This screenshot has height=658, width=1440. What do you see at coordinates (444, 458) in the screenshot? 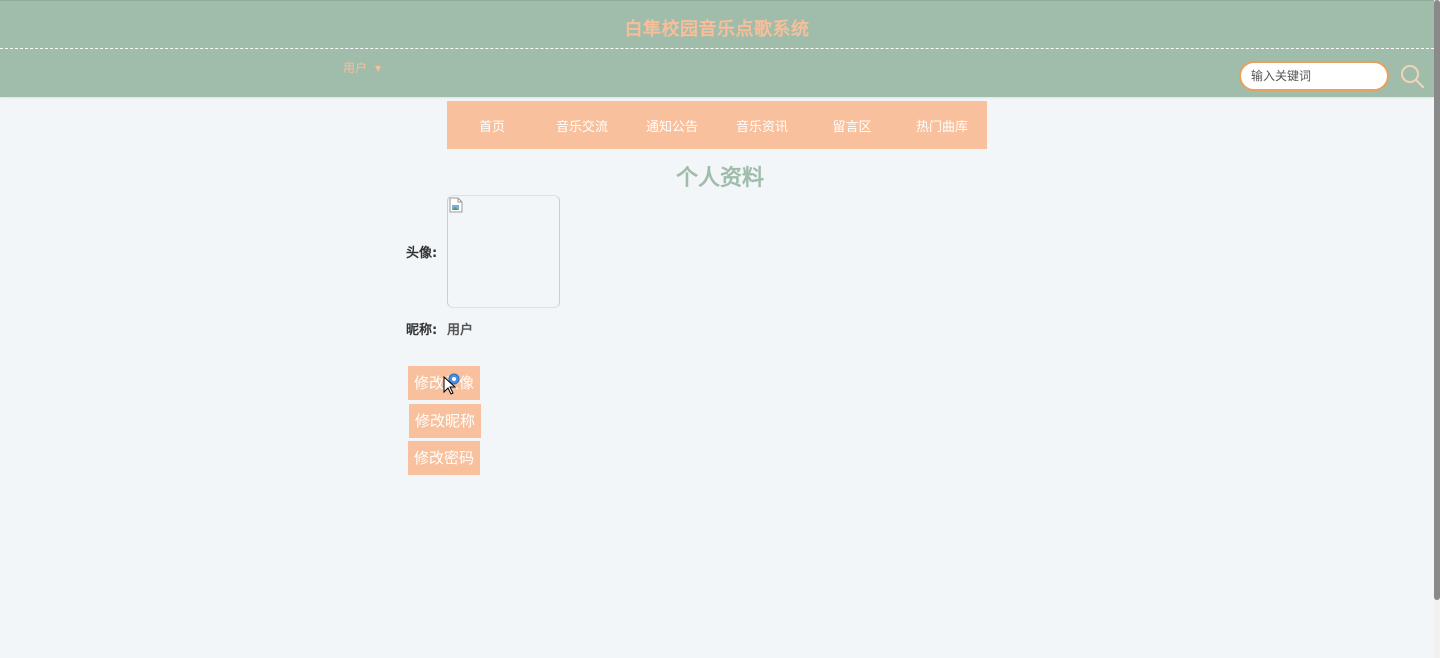
I see `change-password-button: 修改密码` at bounding box center [444, 458].